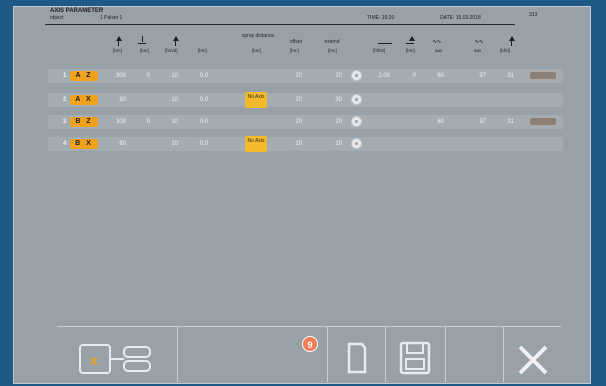 The image size is (606, 386). What do you see at coordinates (94, 360) in the screenshot?
I see `svg-text: x` at bounding box center [94, 360].